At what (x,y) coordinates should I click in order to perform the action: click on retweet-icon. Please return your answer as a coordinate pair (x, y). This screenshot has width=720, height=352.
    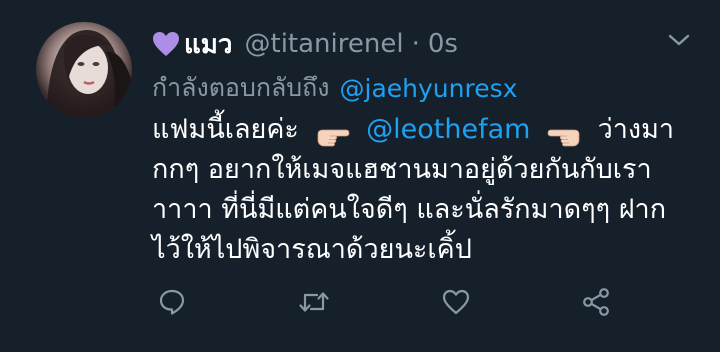
    Looking at the image, I should click on (314, 304).